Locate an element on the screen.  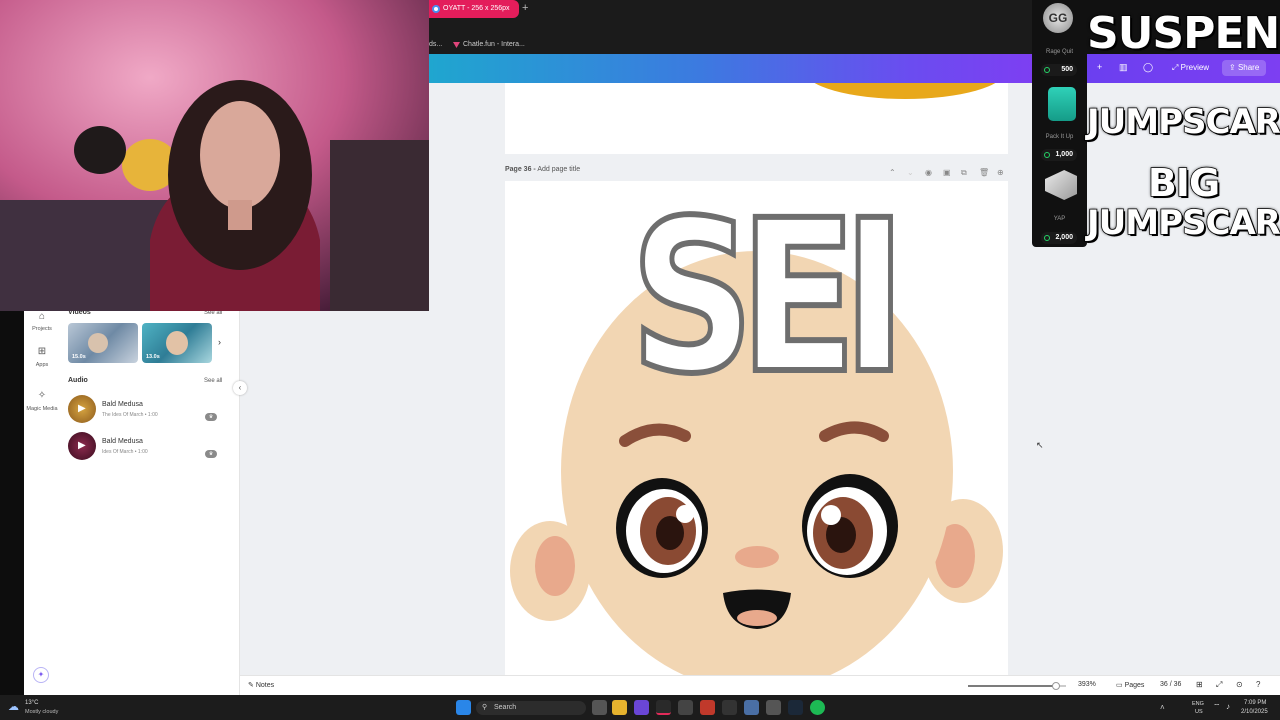
search-label: Search is located at coordinates (505, 707).